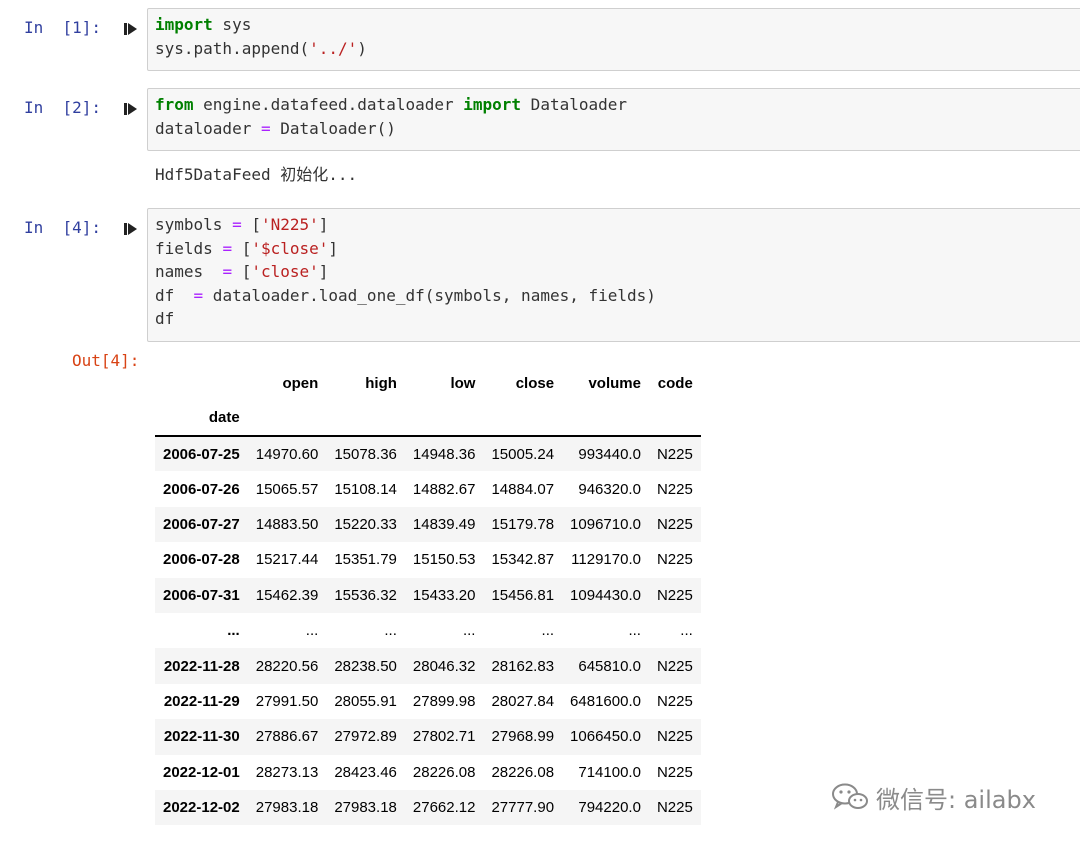  I want to click on table-cell: 14882.67, so click(444, 489).